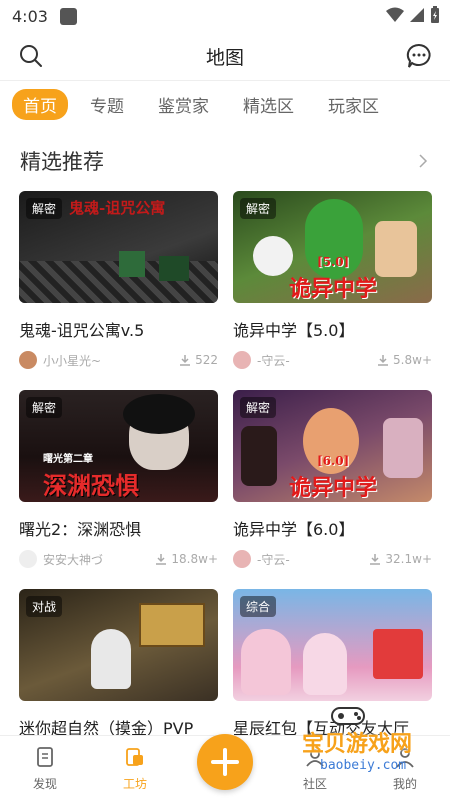 This screenshot has height=800, width=450. What do you see at coordinates (134, 784) in the screenshot?
I see `nav-label: 工坊` at bounding box center [134, 784].